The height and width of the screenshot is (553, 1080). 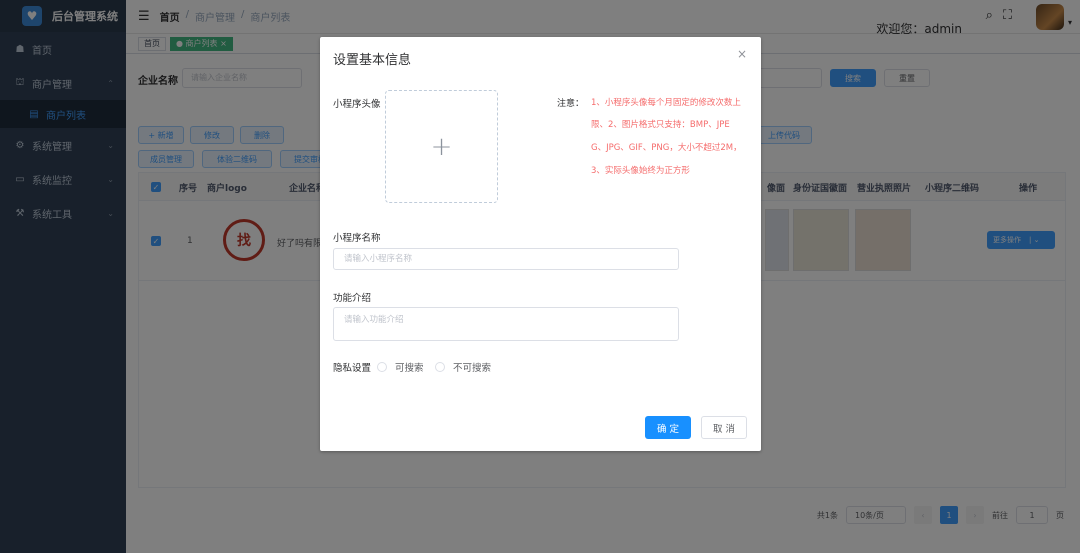 What do you see at coordinates (640, 171) in the screenshot?
I see `note-line: 3、实际头像始终为正方形` at bounding box center [640, 171].